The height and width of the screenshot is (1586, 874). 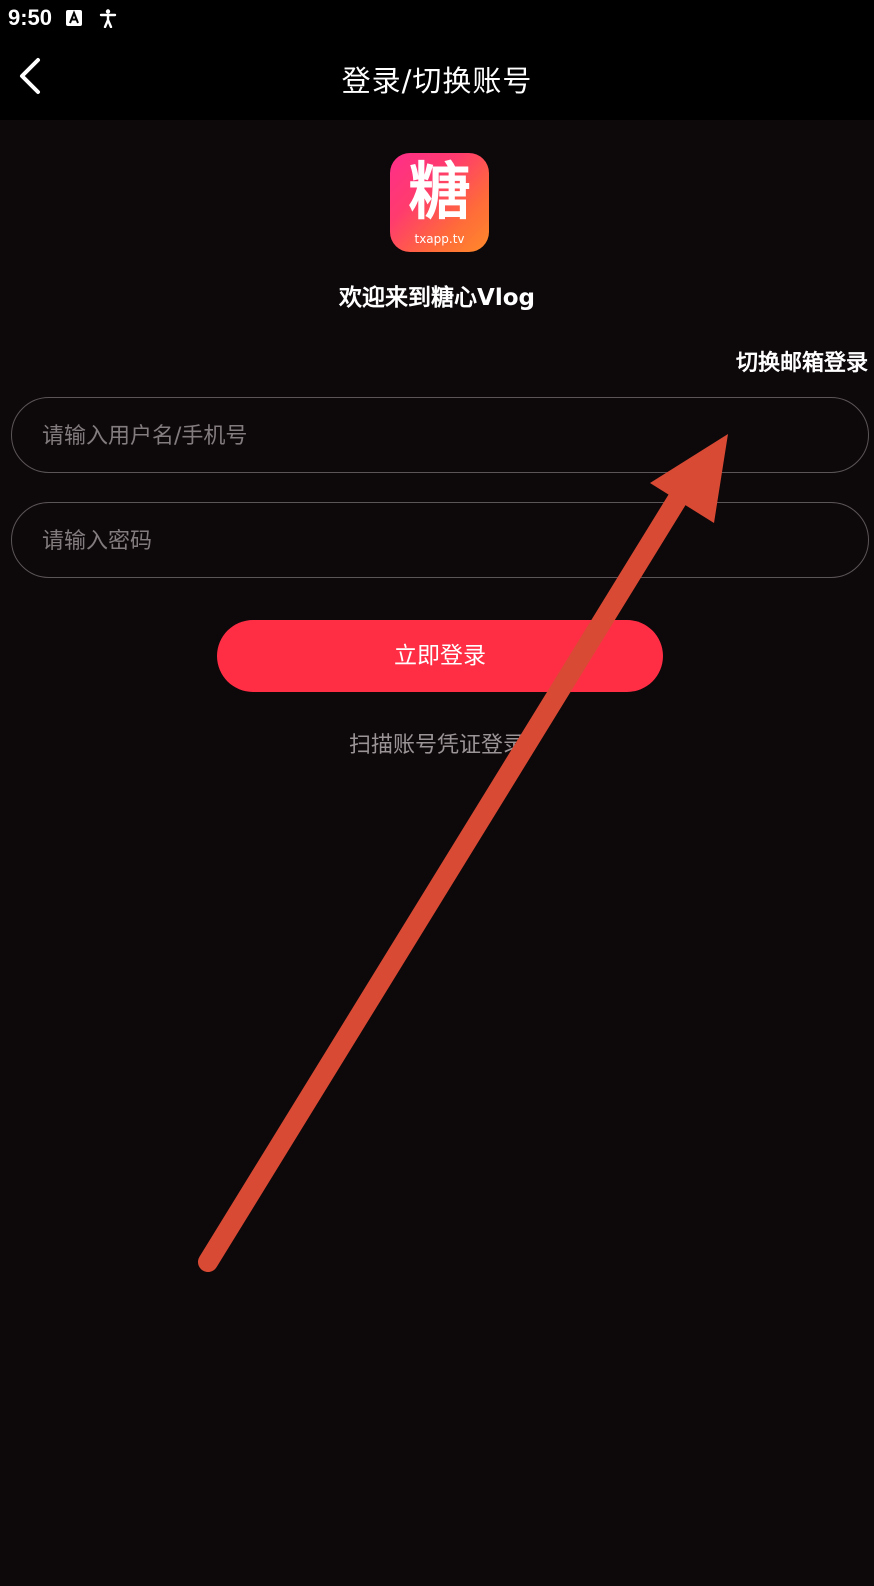 I want to click on header-bar: 登录/切换账号, so click(x=437, y=78).